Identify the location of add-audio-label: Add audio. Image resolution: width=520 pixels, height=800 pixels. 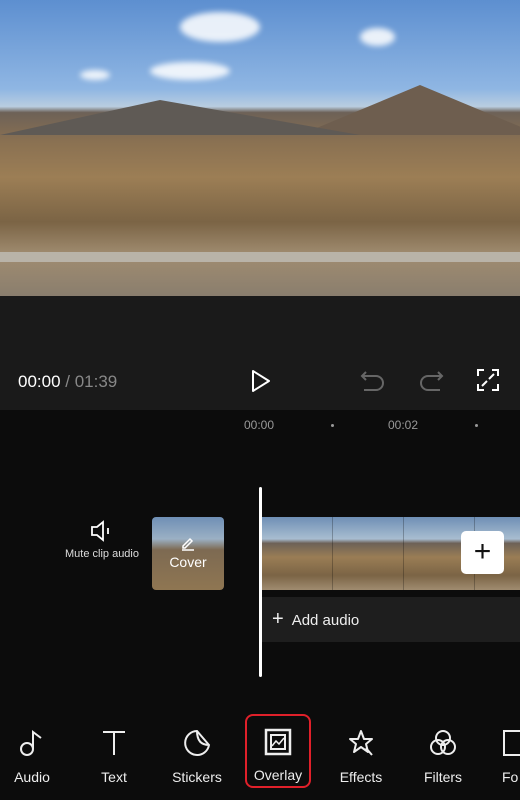
(325, 620).